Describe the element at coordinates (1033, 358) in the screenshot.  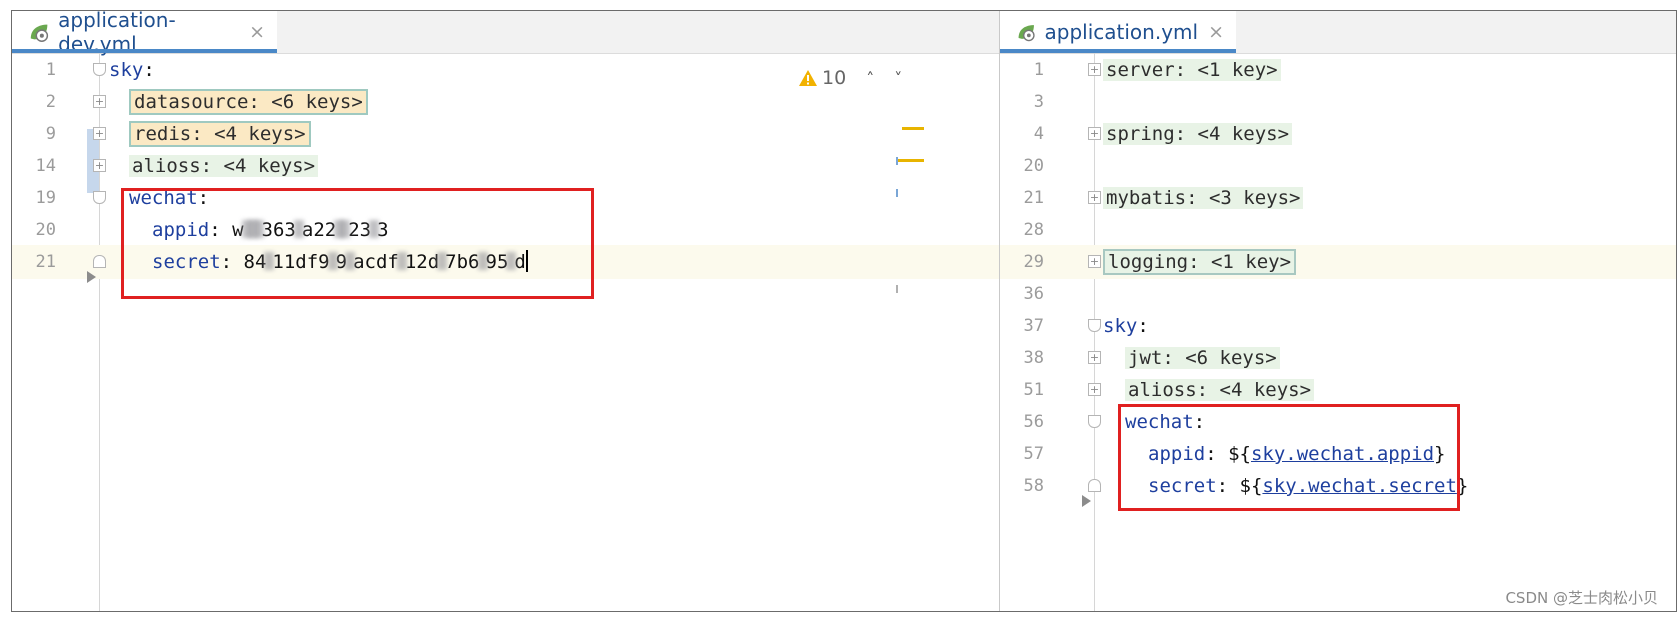
I see `line-number: 38` at that location.